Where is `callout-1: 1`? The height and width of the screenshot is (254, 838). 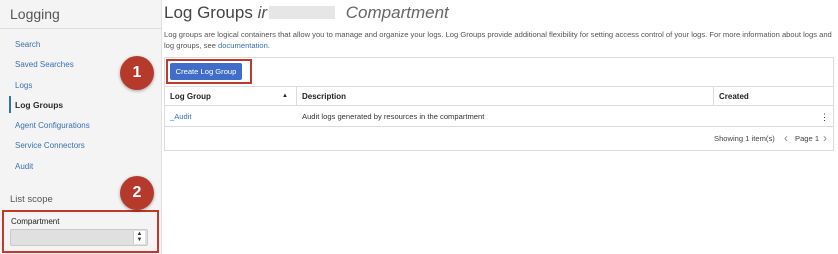
callout-1: 1 is located at coordinates (137, 73).